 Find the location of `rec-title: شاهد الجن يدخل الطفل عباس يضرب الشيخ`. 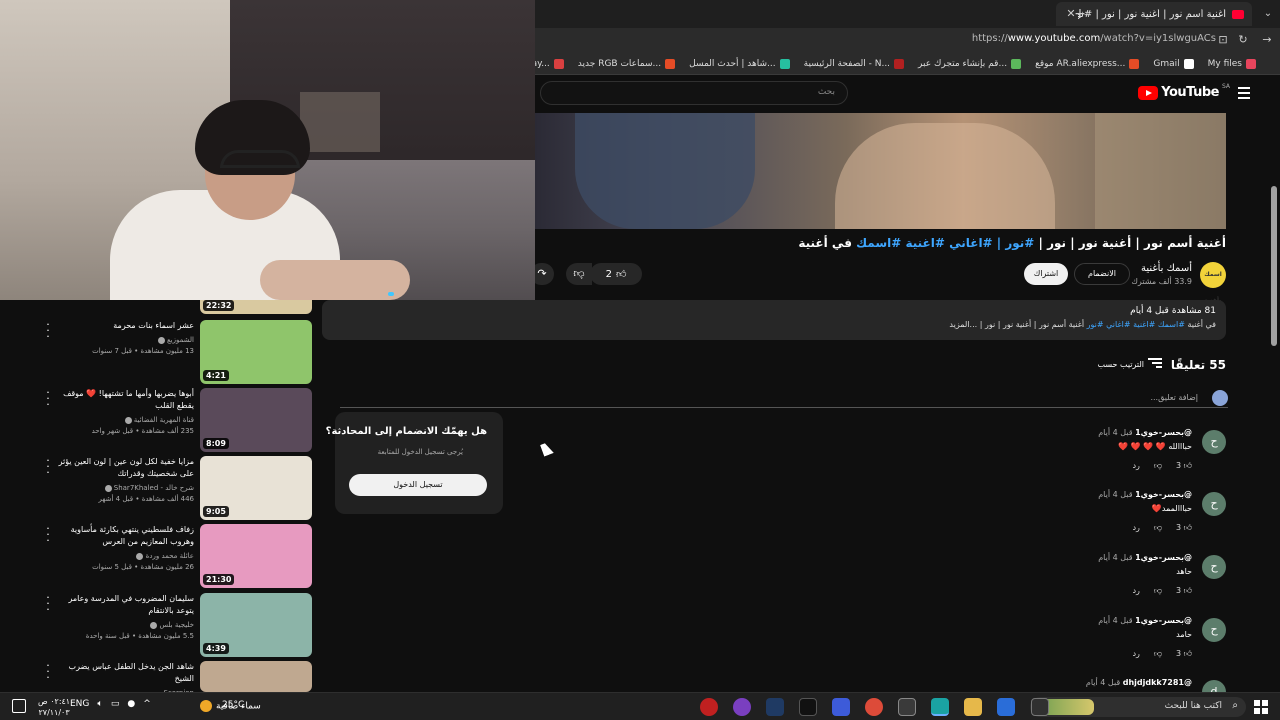

rec-title: شاهد الجن يدخل الطفل عباس يضرب الشيخ is located at coordinates (123, 673).